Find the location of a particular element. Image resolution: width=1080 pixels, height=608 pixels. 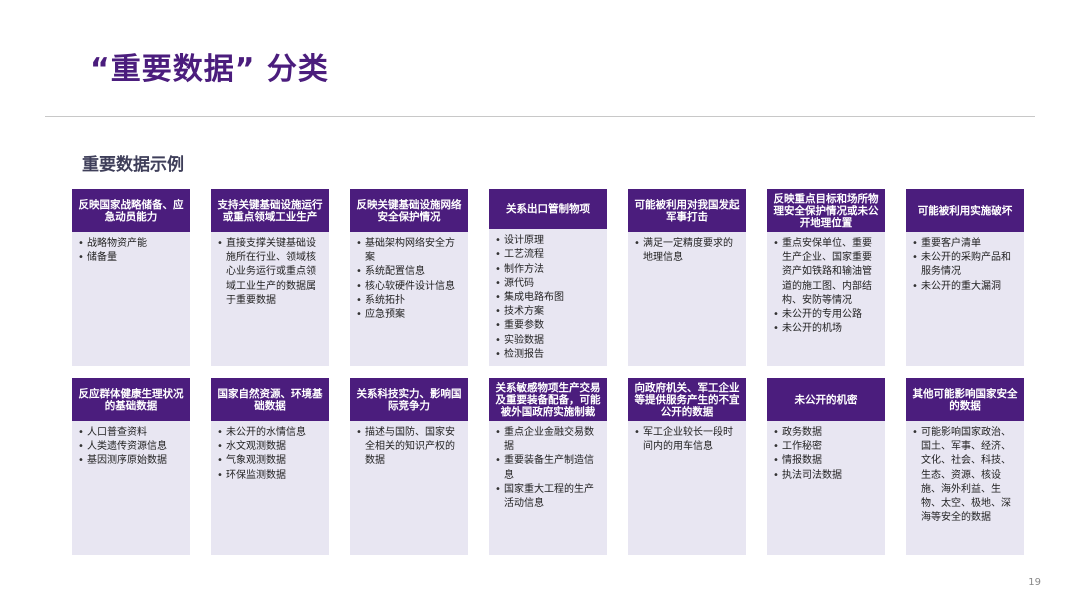

example-item: 未公开的机场 is located at coordinates (826, 329).